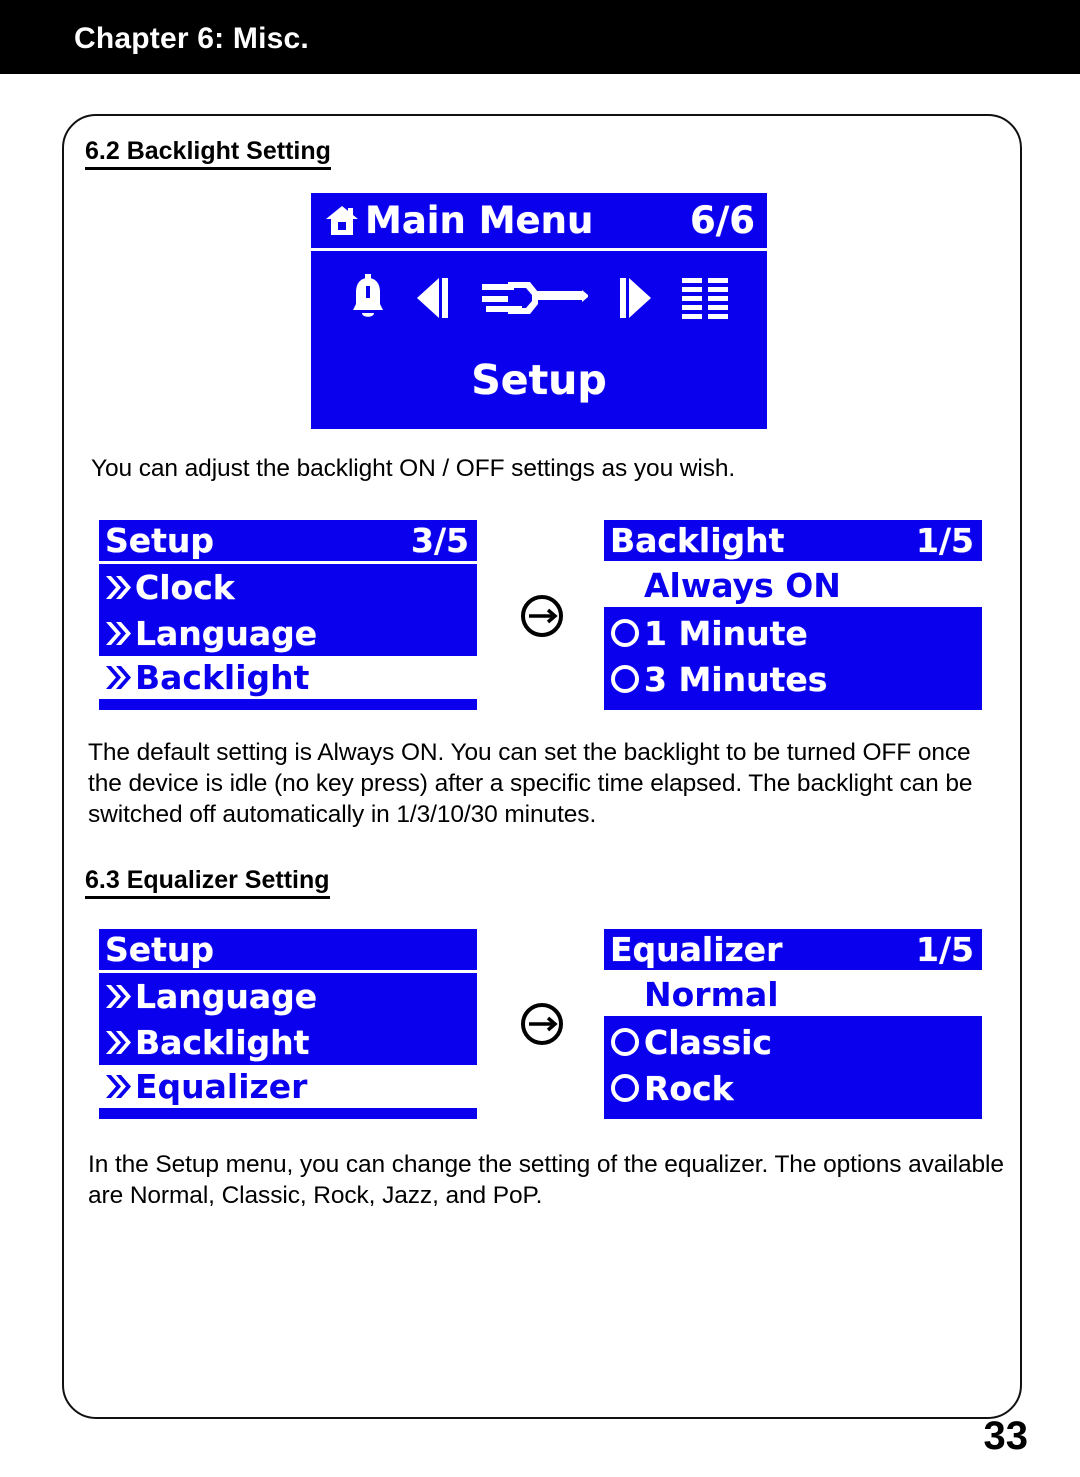 The width and height of the screenshot is (1080, 1477). I want to click on lcd-header-backlight: Backlight 1/5, so click(793, 542).